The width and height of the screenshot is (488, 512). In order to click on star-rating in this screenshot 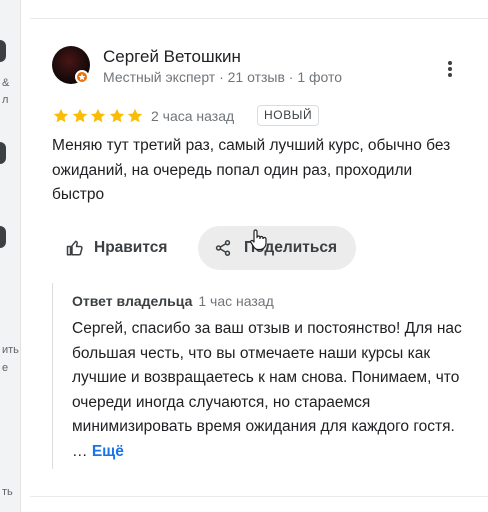, I will do `click(98, 116)`.